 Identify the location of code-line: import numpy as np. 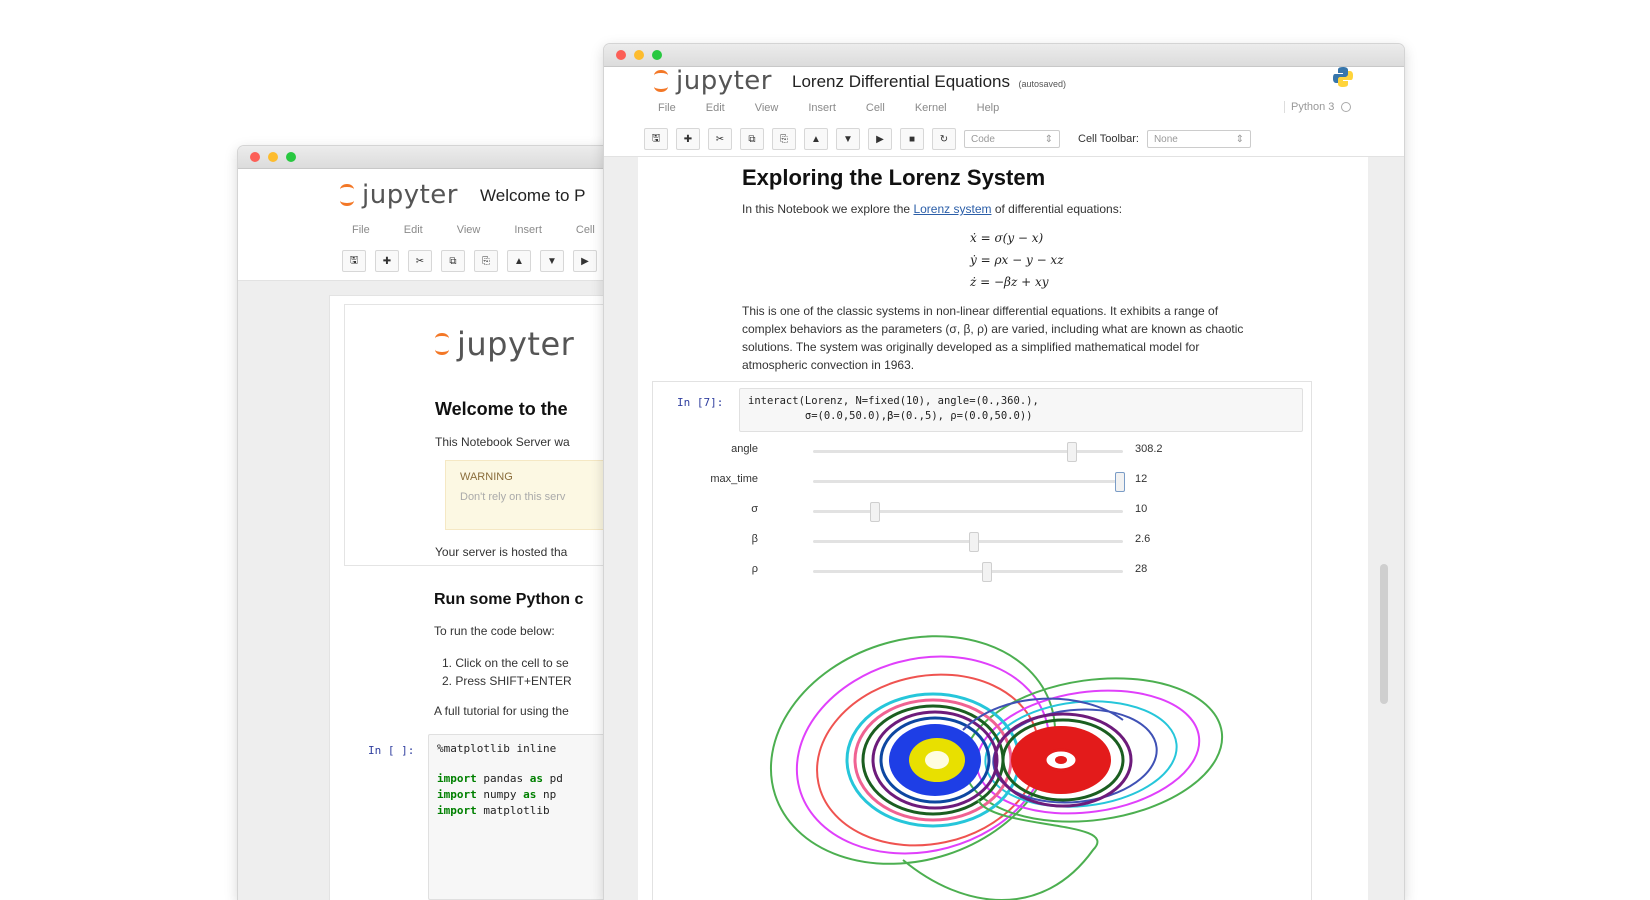
(497, 794).